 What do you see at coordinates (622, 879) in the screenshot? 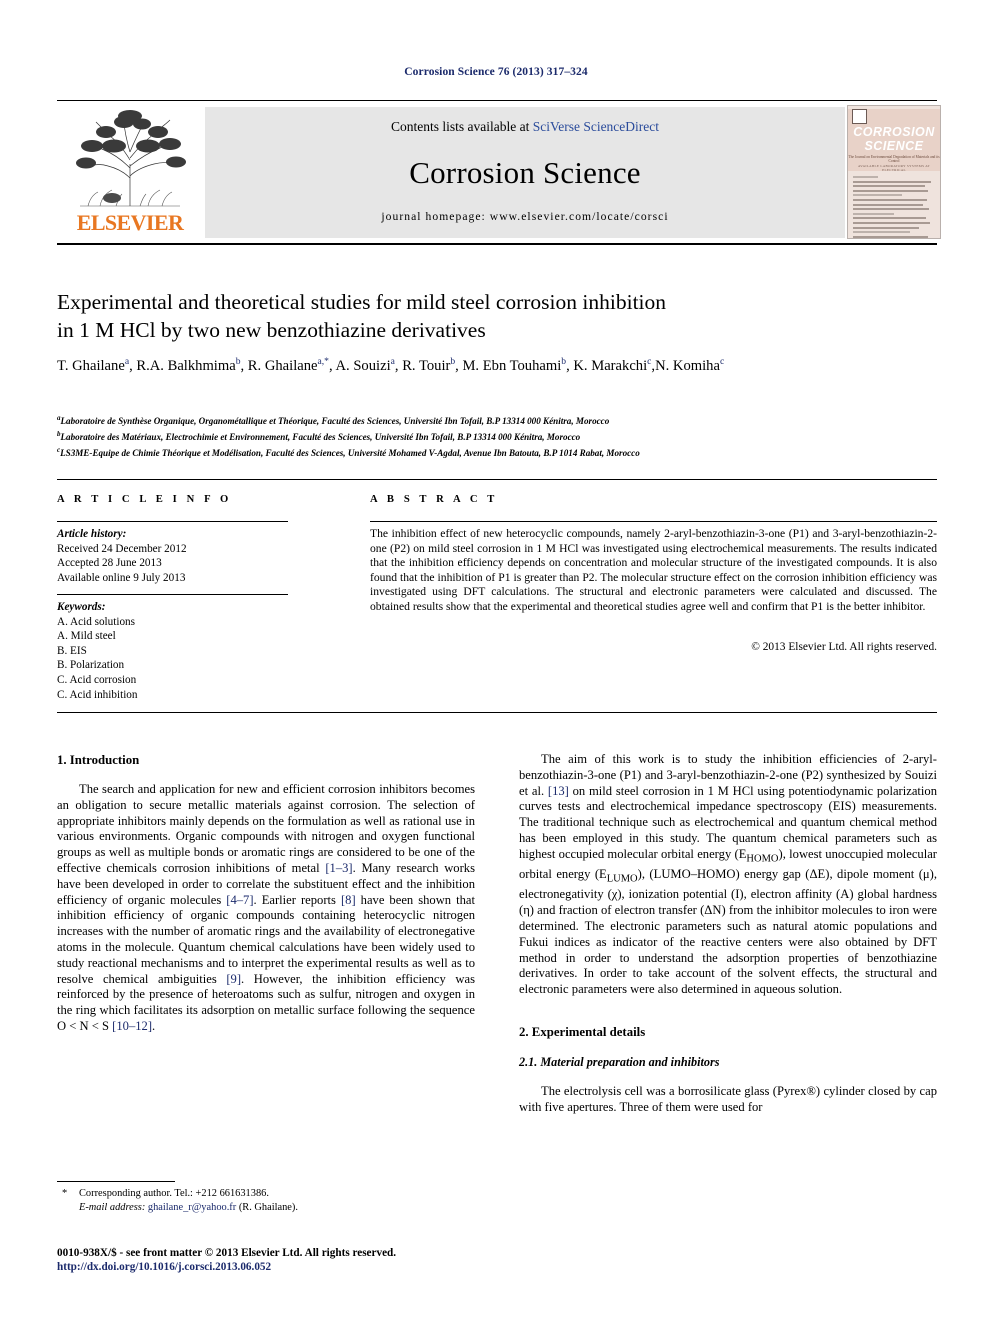
I see `subscript-lumo: LUMO` at bounding box center [622, 879].